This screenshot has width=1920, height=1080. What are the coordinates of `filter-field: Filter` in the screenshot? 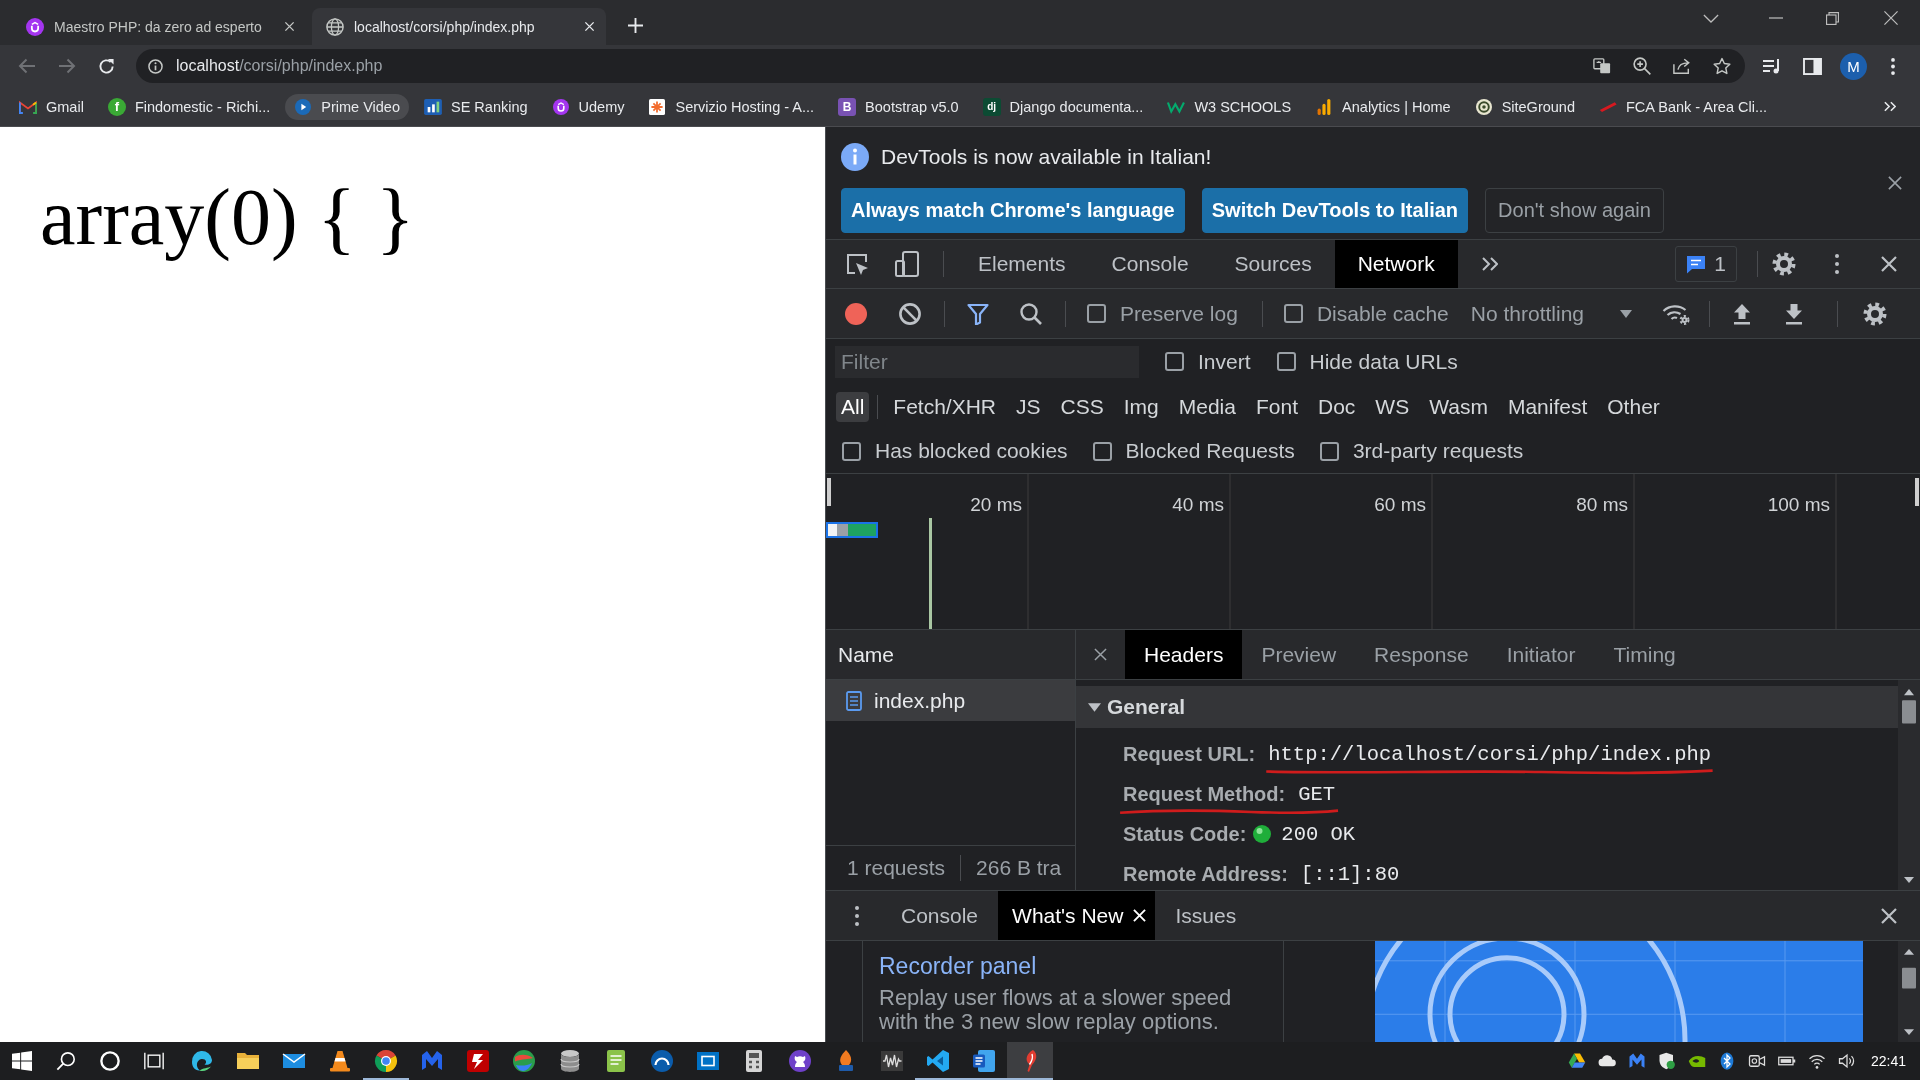 It's located at (987, 361).